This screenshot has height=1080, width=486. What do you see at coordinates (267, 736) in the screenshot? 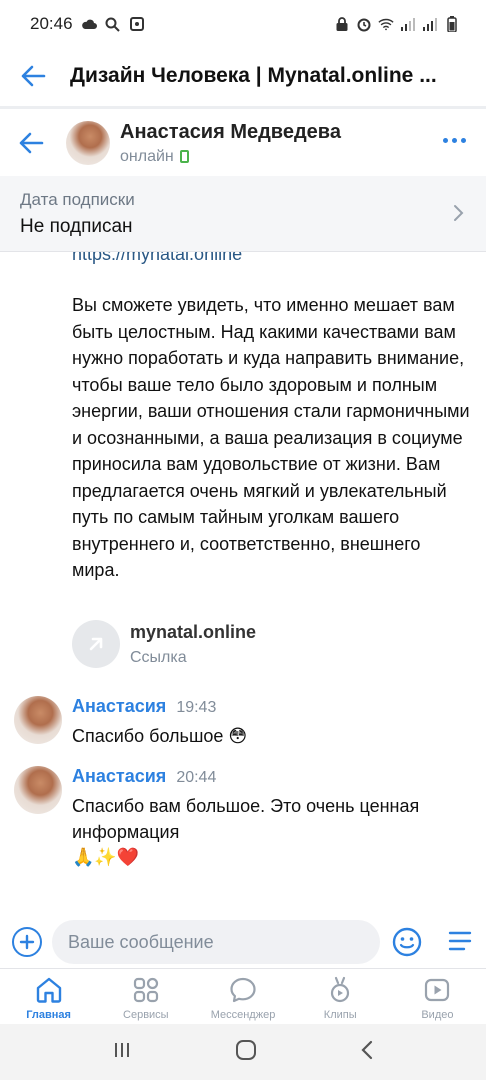
I see `message-content: Спасибо большое 😳` at bounding box center [267, 736].